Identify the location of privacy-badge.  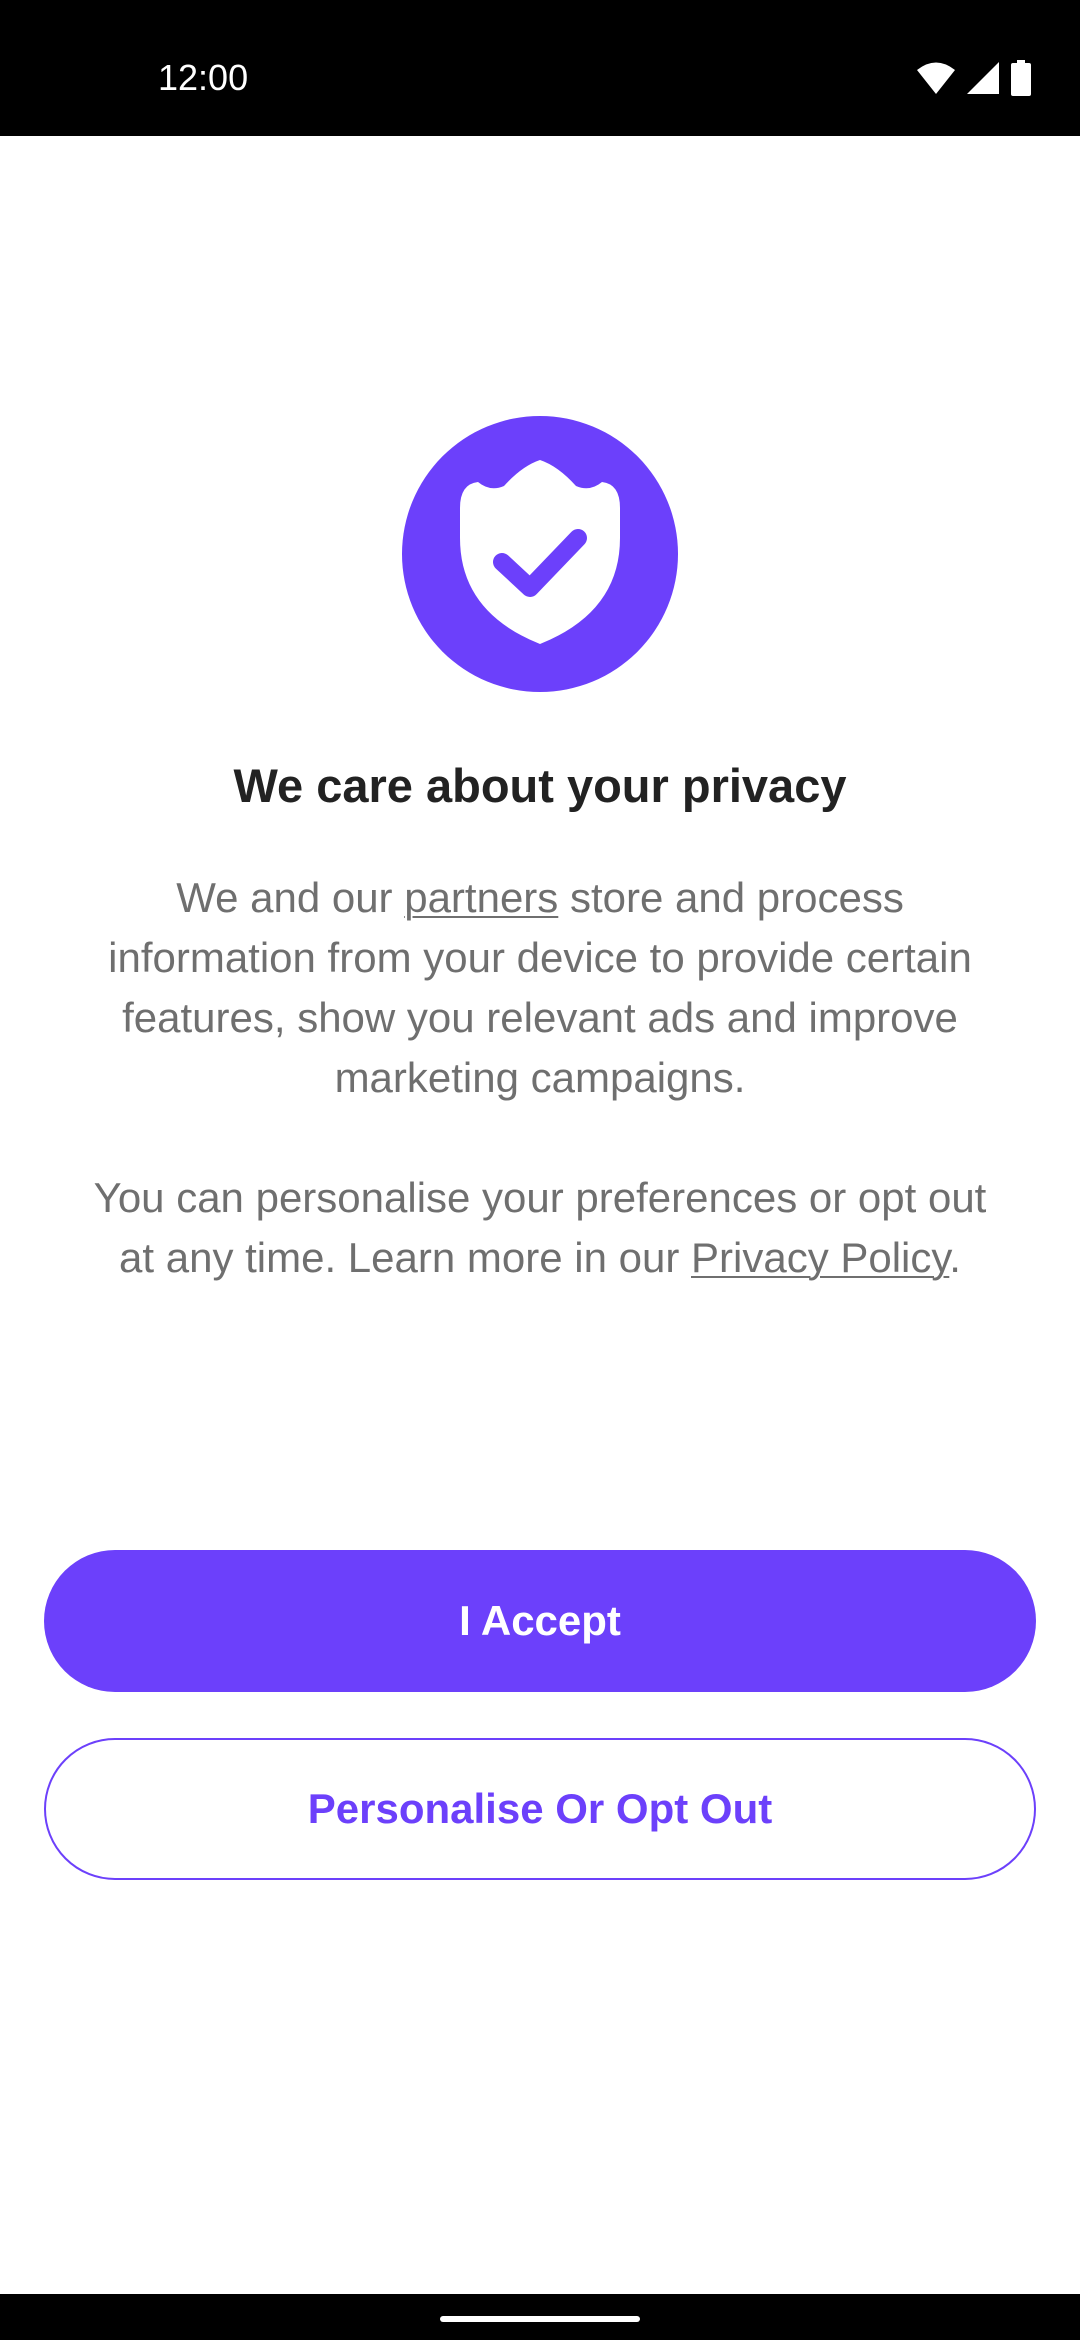
(540, 554).